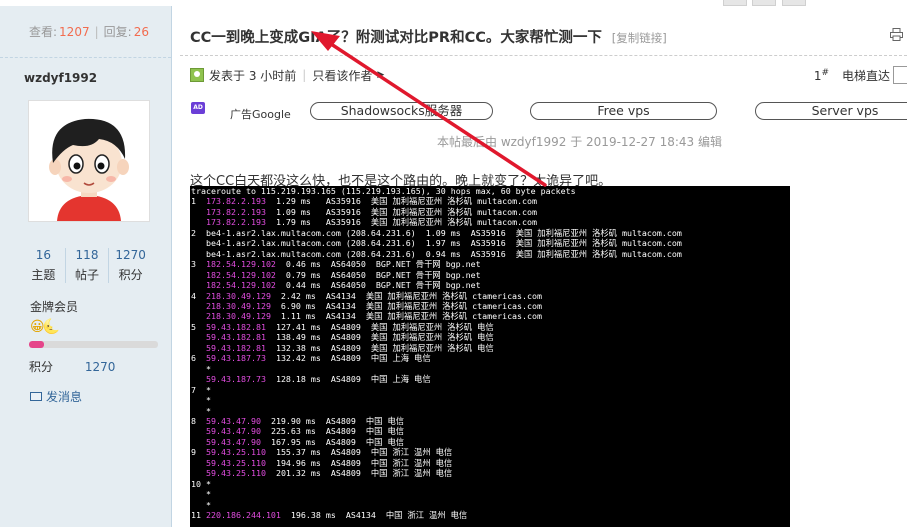 This screenshot has height=527, width=907. What do you see at coordinates (243, 515) in the screenshot?
I see `hop-ip: 220.186.244.101` at bounding box center [243, 515].